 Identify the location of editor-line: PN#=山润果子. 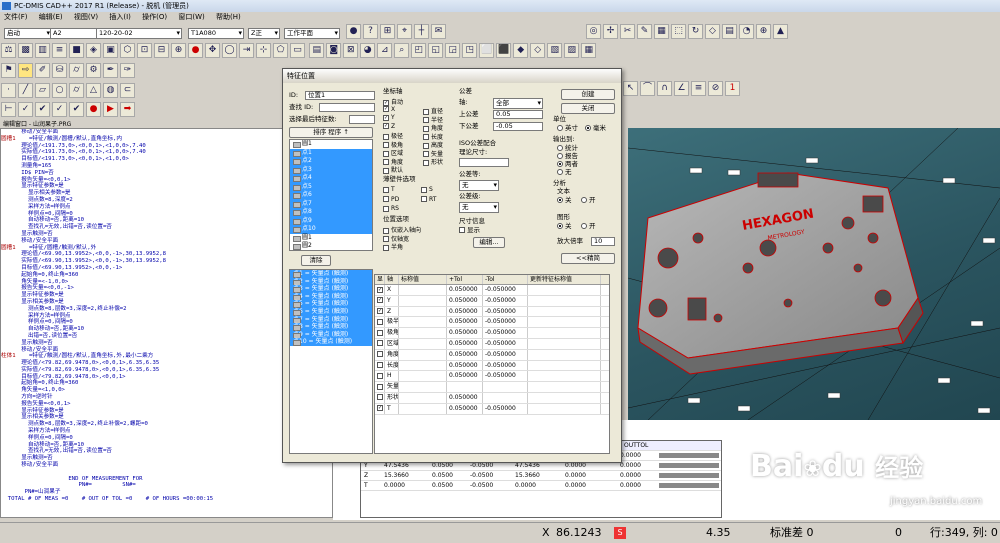
(166, 492).